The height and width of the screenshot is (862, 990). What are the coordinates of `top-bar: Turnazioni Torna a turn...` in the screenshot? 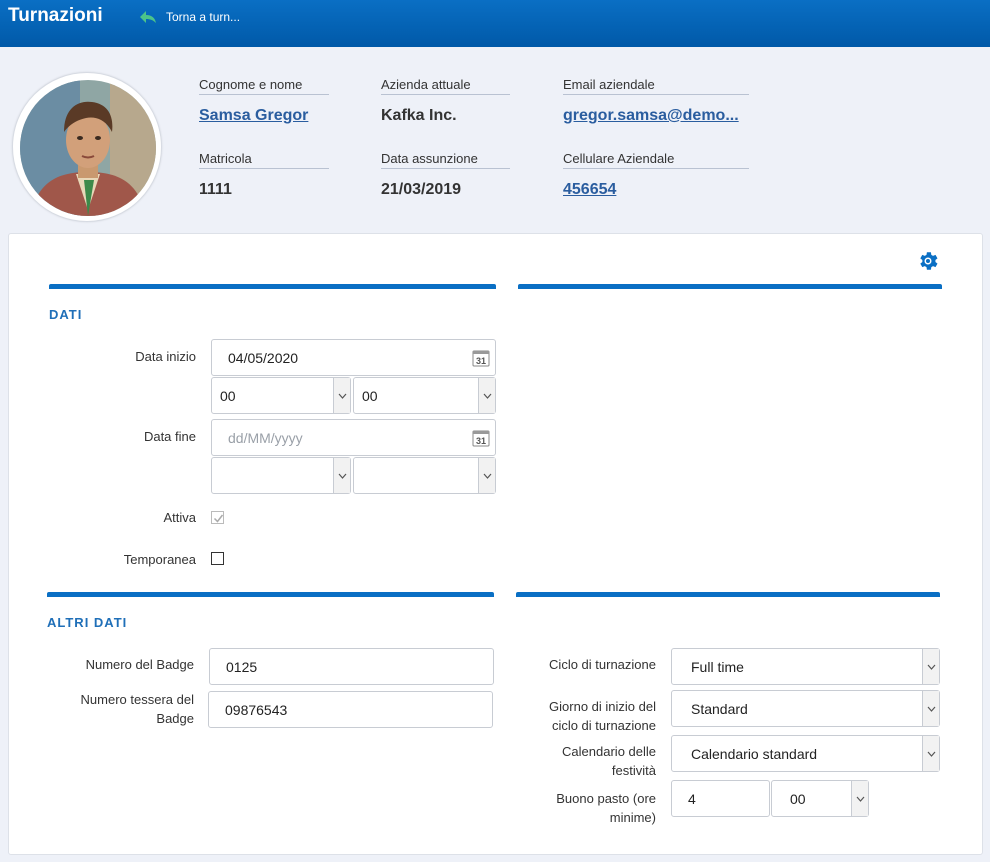 It's located at (495, 23).